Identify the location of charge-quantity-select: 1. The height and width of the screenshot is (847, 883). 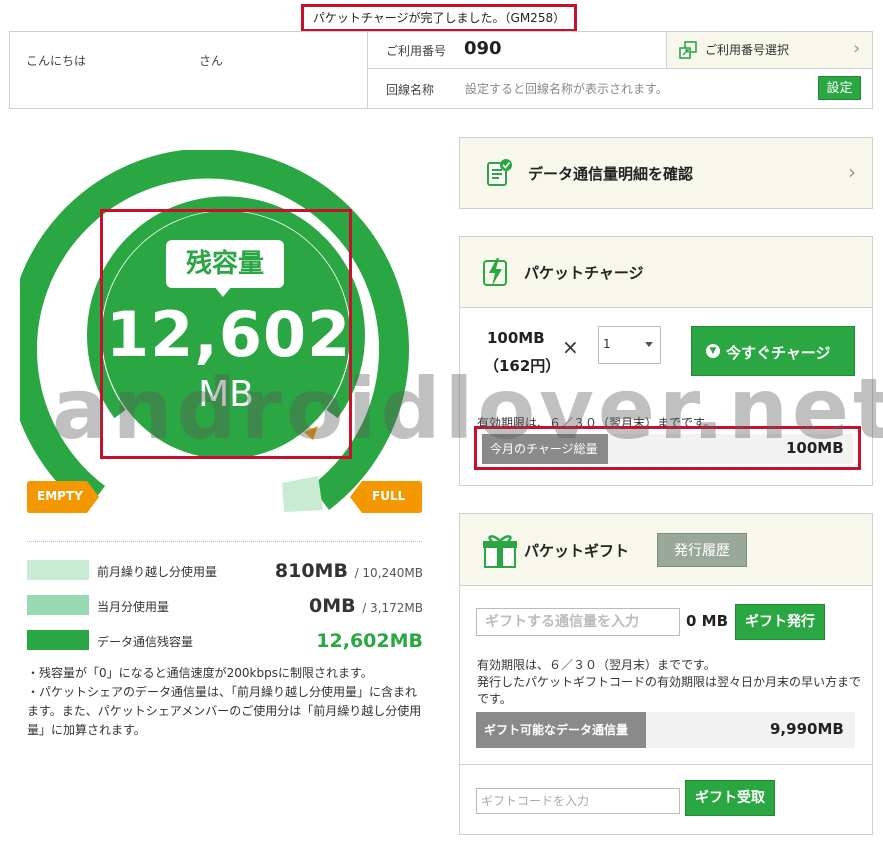
(629, 345).